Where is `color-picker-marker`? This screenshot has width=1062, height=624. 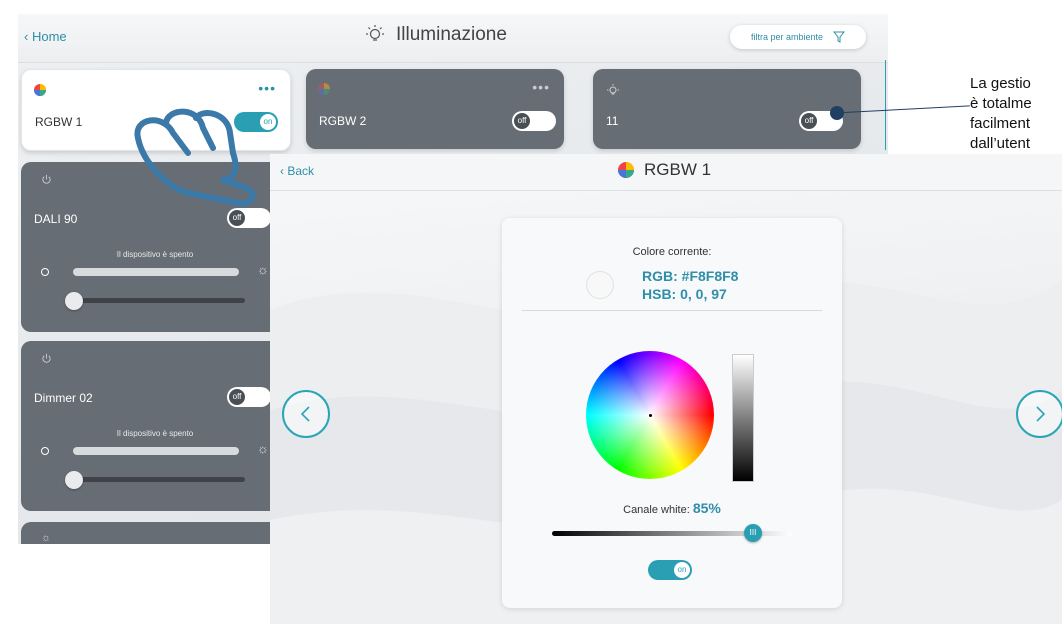
color-picker-marker is located at coordinates (650, 415).